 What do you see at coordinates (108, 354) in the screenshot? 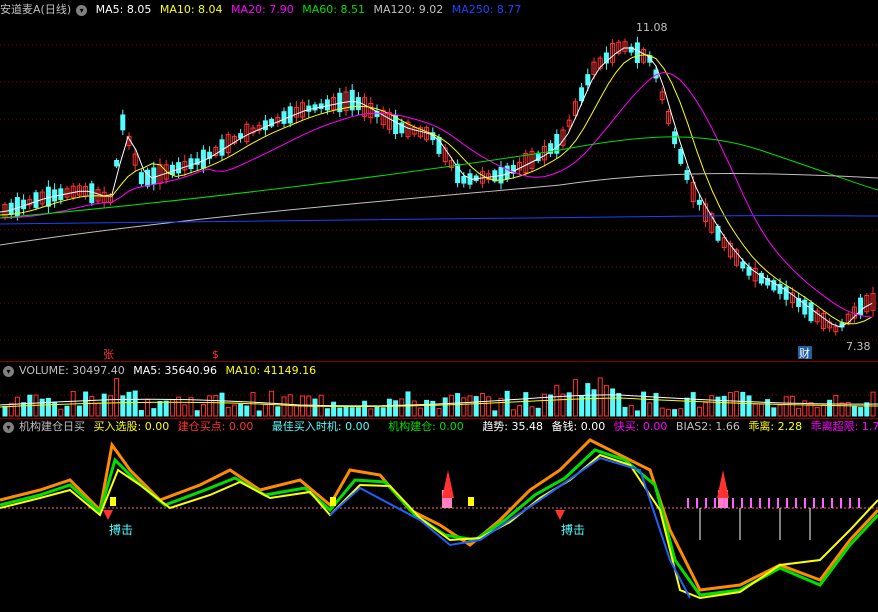
I see `zhang-tag: 张` at bounding box center [108, 354].